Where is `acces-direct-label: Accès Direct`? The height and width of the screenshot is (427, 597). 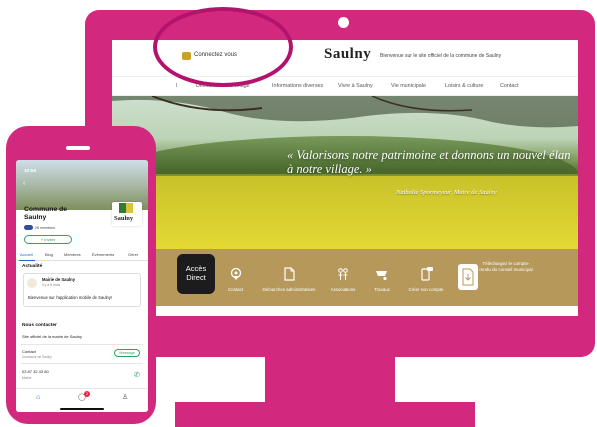 acces-direct-label: Accès Direct is located at coordinates (196, 274).